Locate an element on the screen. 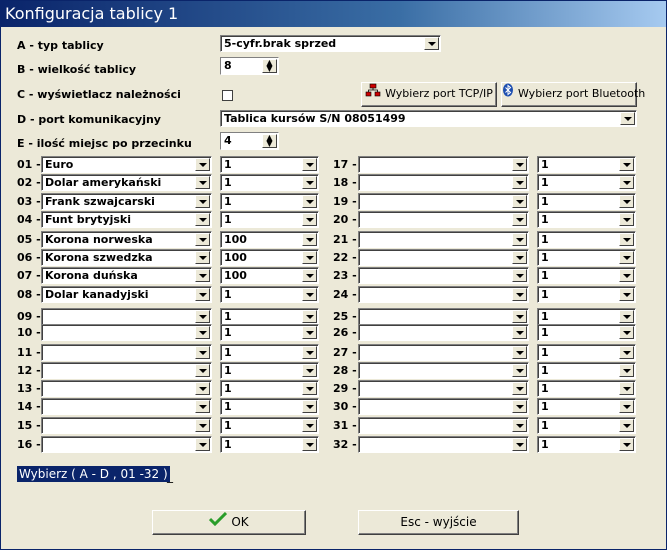 Image resolution: width=667 pixels, height=550 pixels. typ-tablicy-select: 5-cyfr.brak sprzed is located at coordinates (330, 43).